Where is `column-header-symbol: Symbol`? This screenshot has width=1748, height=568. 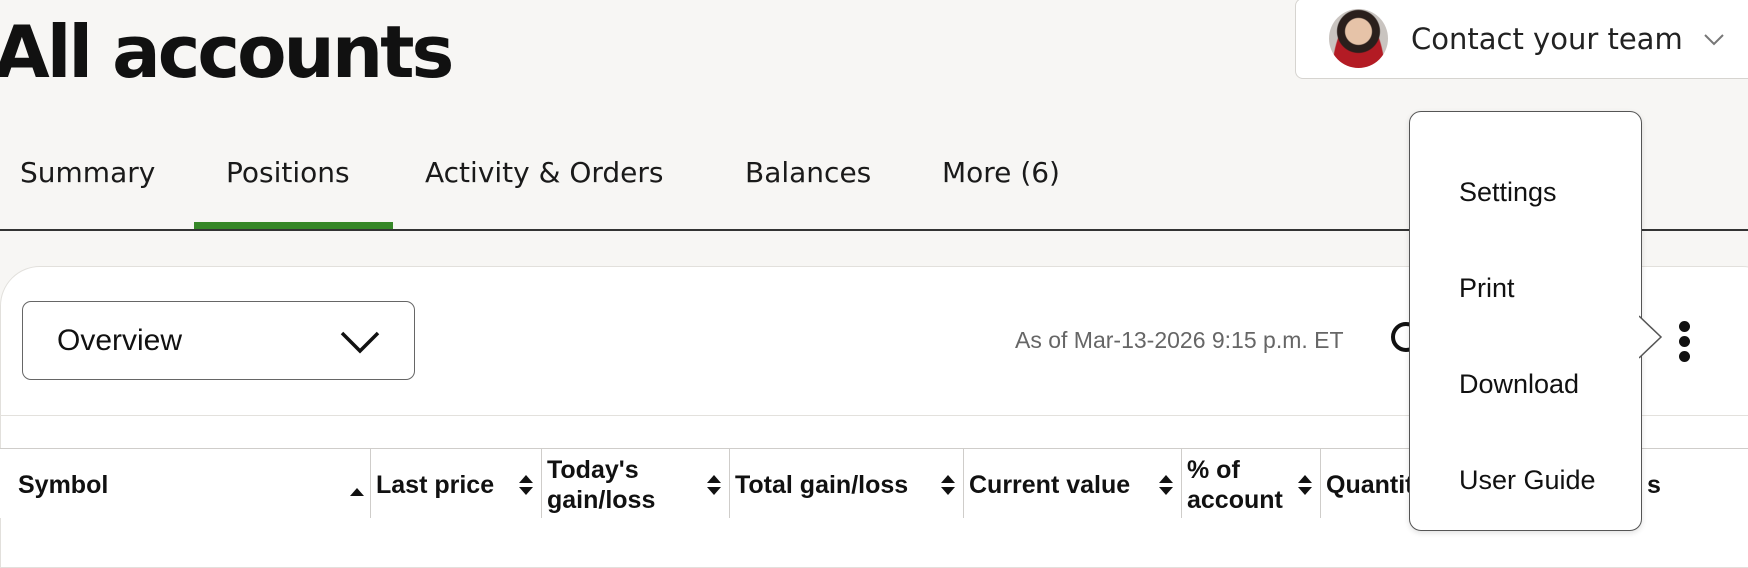 column-header-symbol: Symbol is located at coordinates (185, 483).